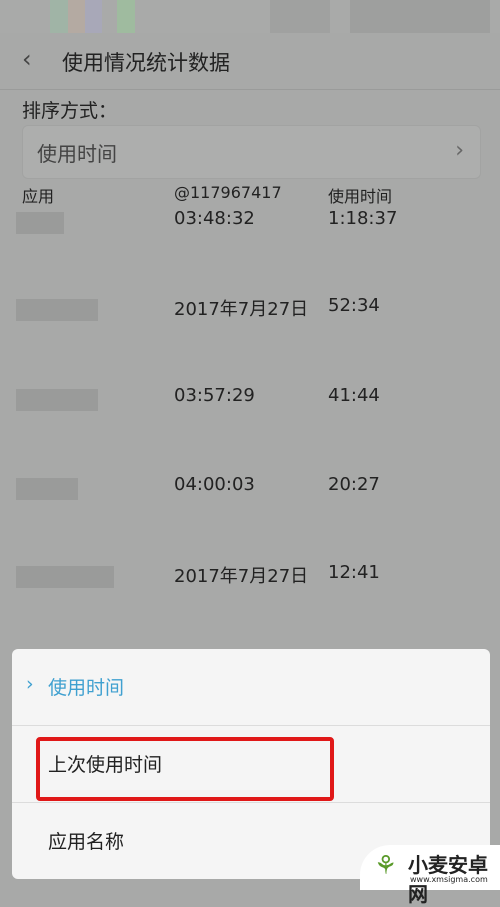 The height and width of the screenshot is (907, 500). Describe the element at coordinates (250, 16) in the screenshot. I see `status-bar` at that location.